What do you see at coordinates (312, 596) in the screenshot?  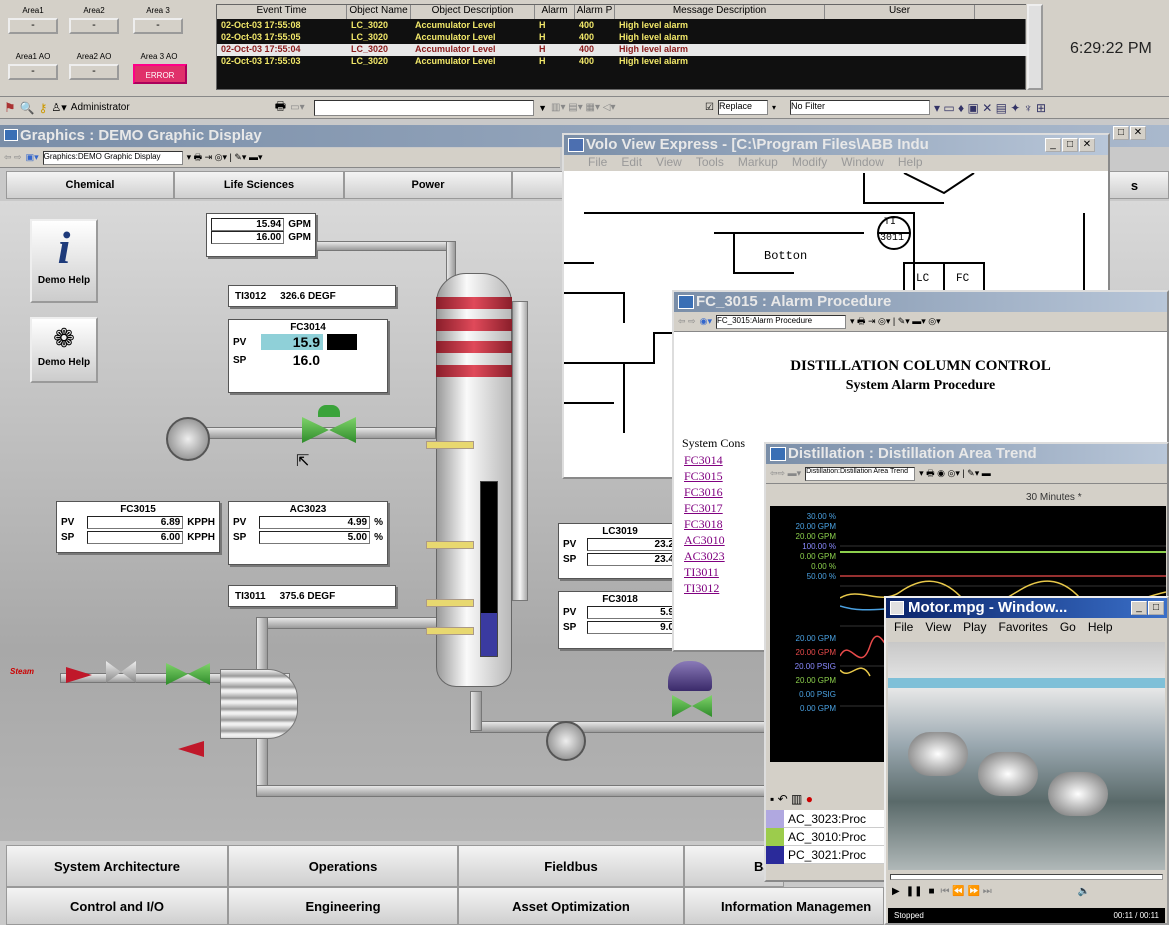 I see `ti3011-display: TI3011 375.6 DEGF` at bounding box center [312, 596].